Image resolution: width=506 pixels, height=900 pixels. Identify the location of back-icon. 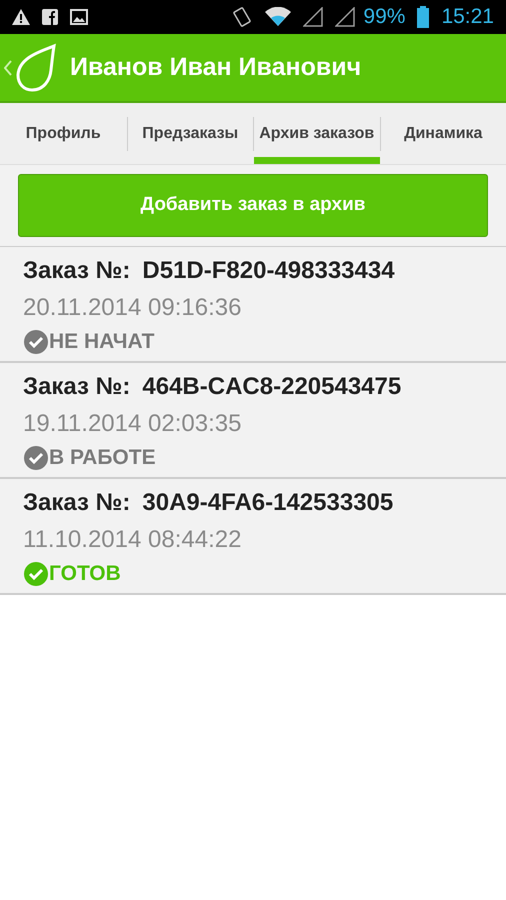
(8, 68).